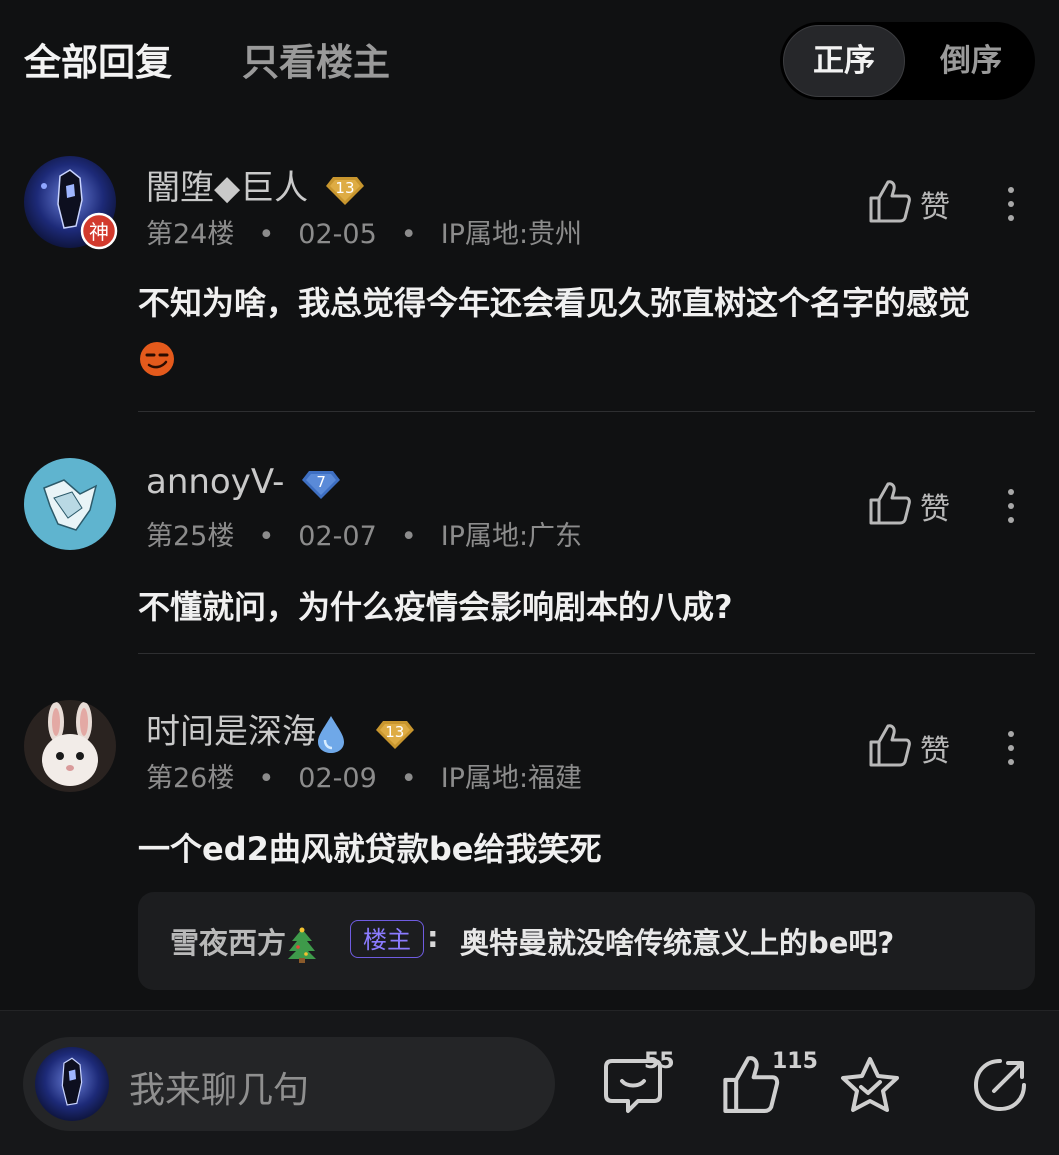  Describe the element at coordinates (98, 59) in the screenshot. I see `tab-all-replies: 全部回复` at that location.